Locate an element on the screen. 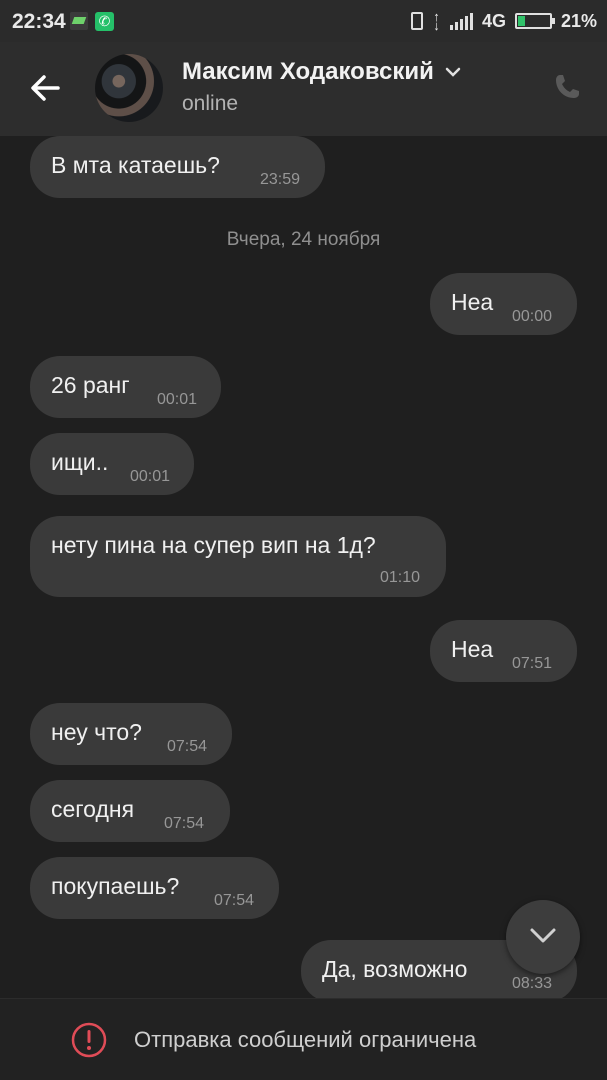 The image size is (607, 1080). message-incoming: сегодня 07:54 is located at coordinates (130, 811).